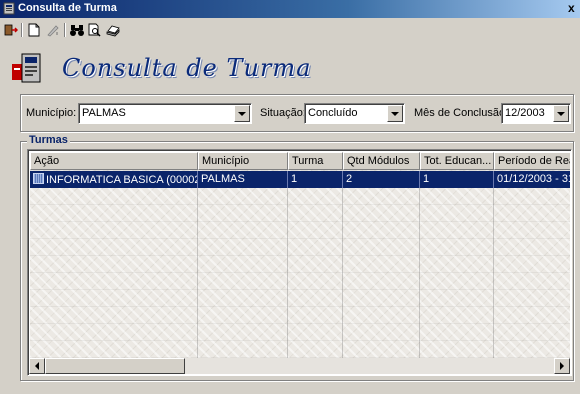 The width and height of the screenshot is (580, 394). What do you see at coordinates (114, 161) in the screenshot?
I see `column-header-acao: Ação` at bounding box center [114, 161].